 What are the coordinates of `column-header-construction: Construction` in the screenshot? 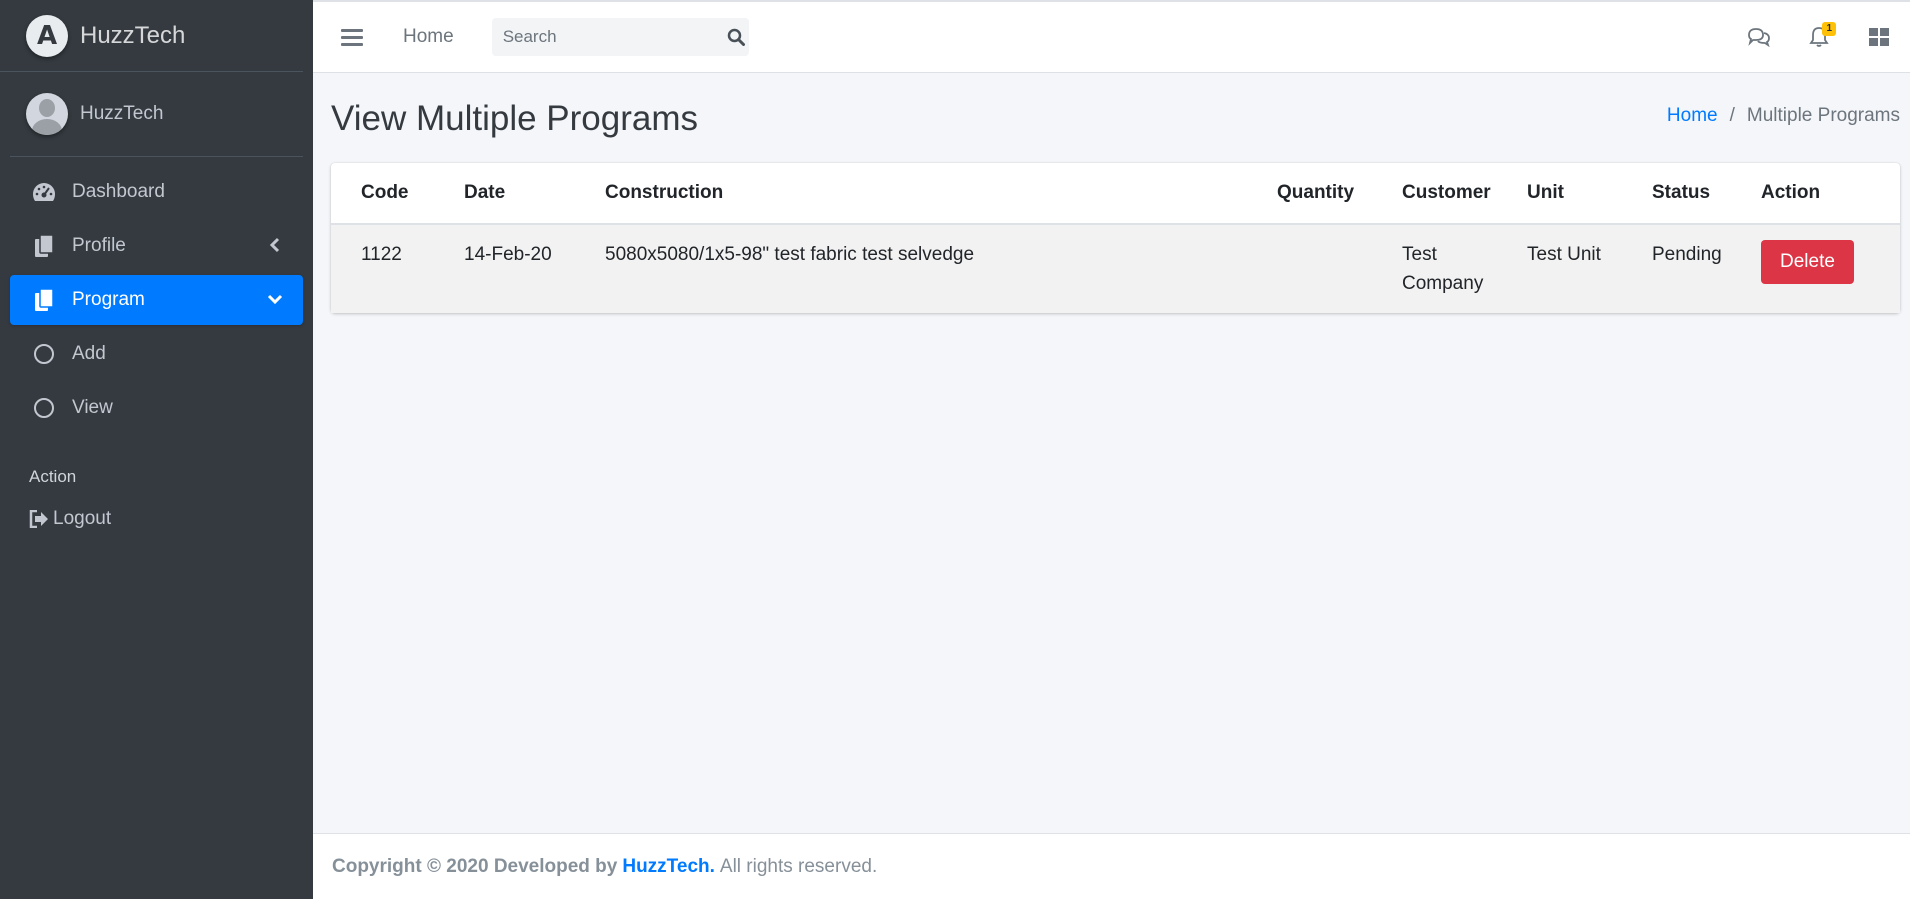 It's located at (929, 194).